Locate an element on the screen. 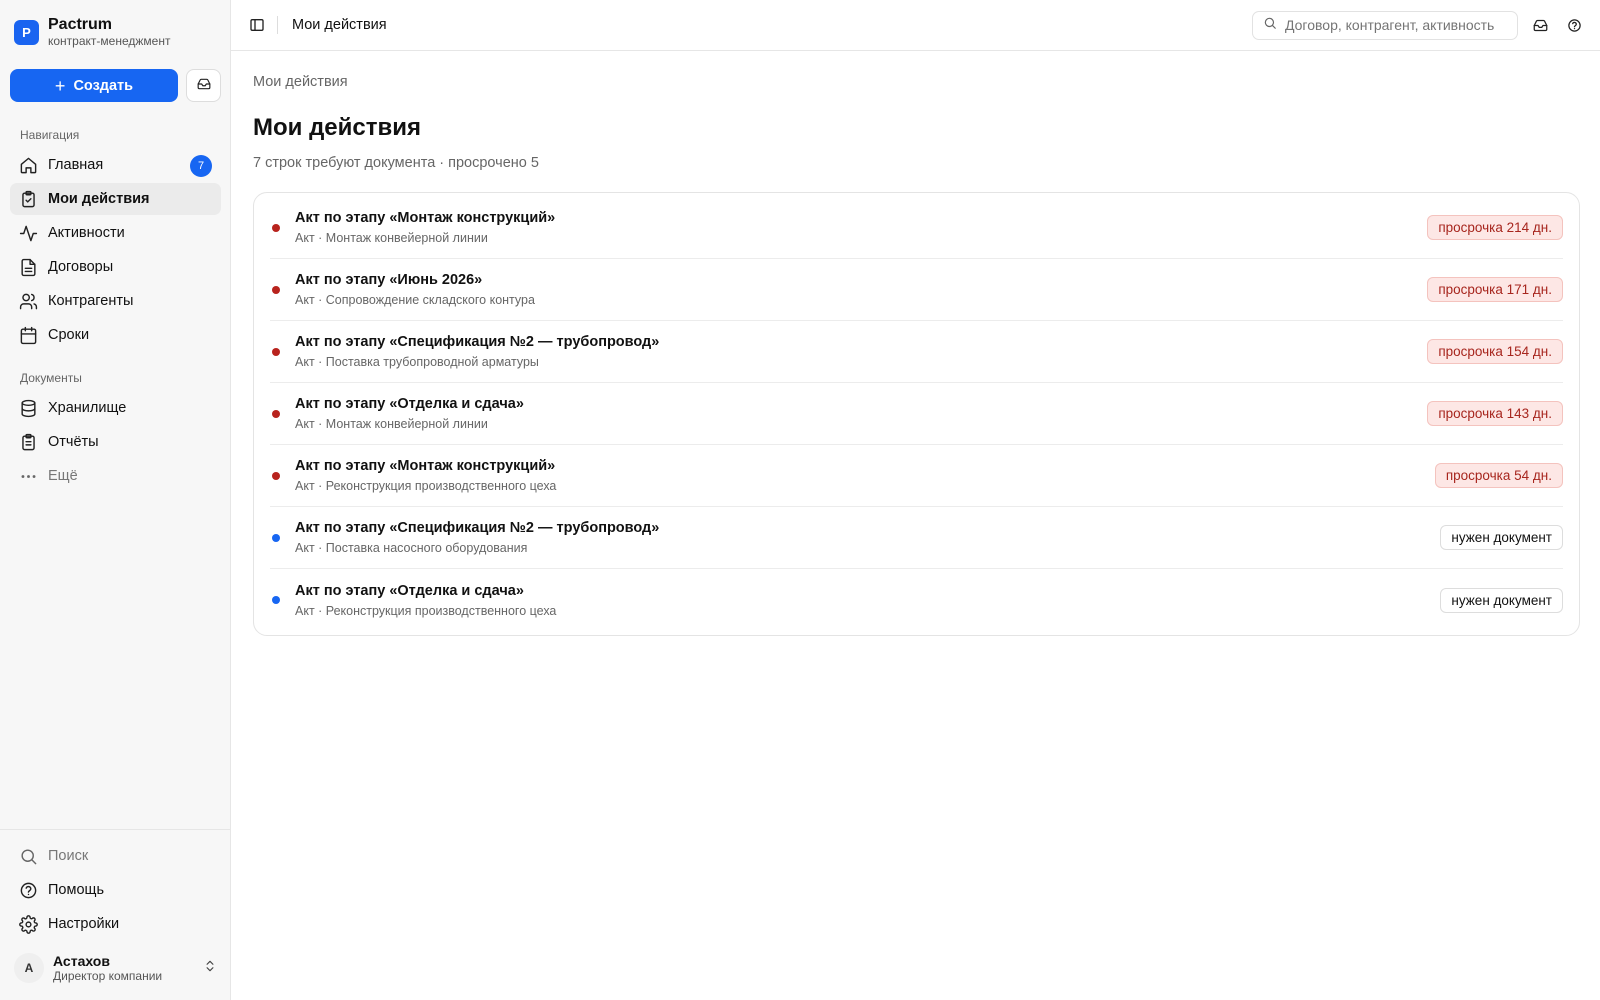 This screenshot has width=1600, height=1000. nav-item-label: Отчёты is located at coordinates (73, 442).